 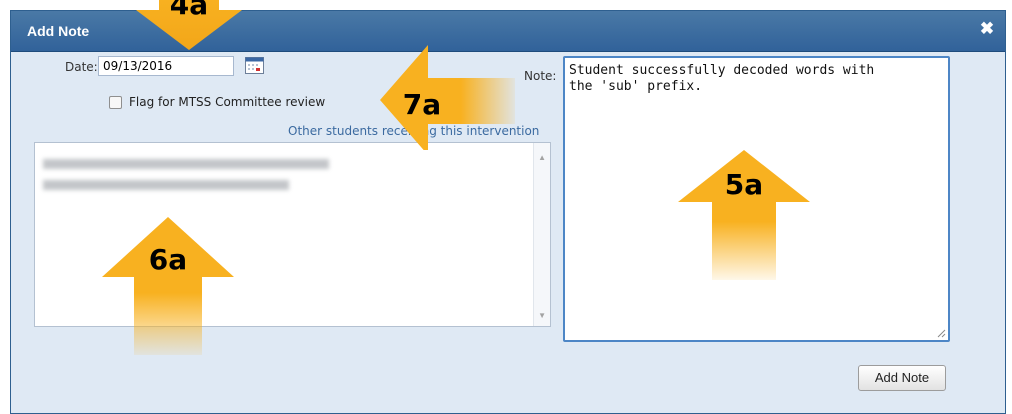 I want to click on dialog-title: Add Note, so click(x=58, y=31).